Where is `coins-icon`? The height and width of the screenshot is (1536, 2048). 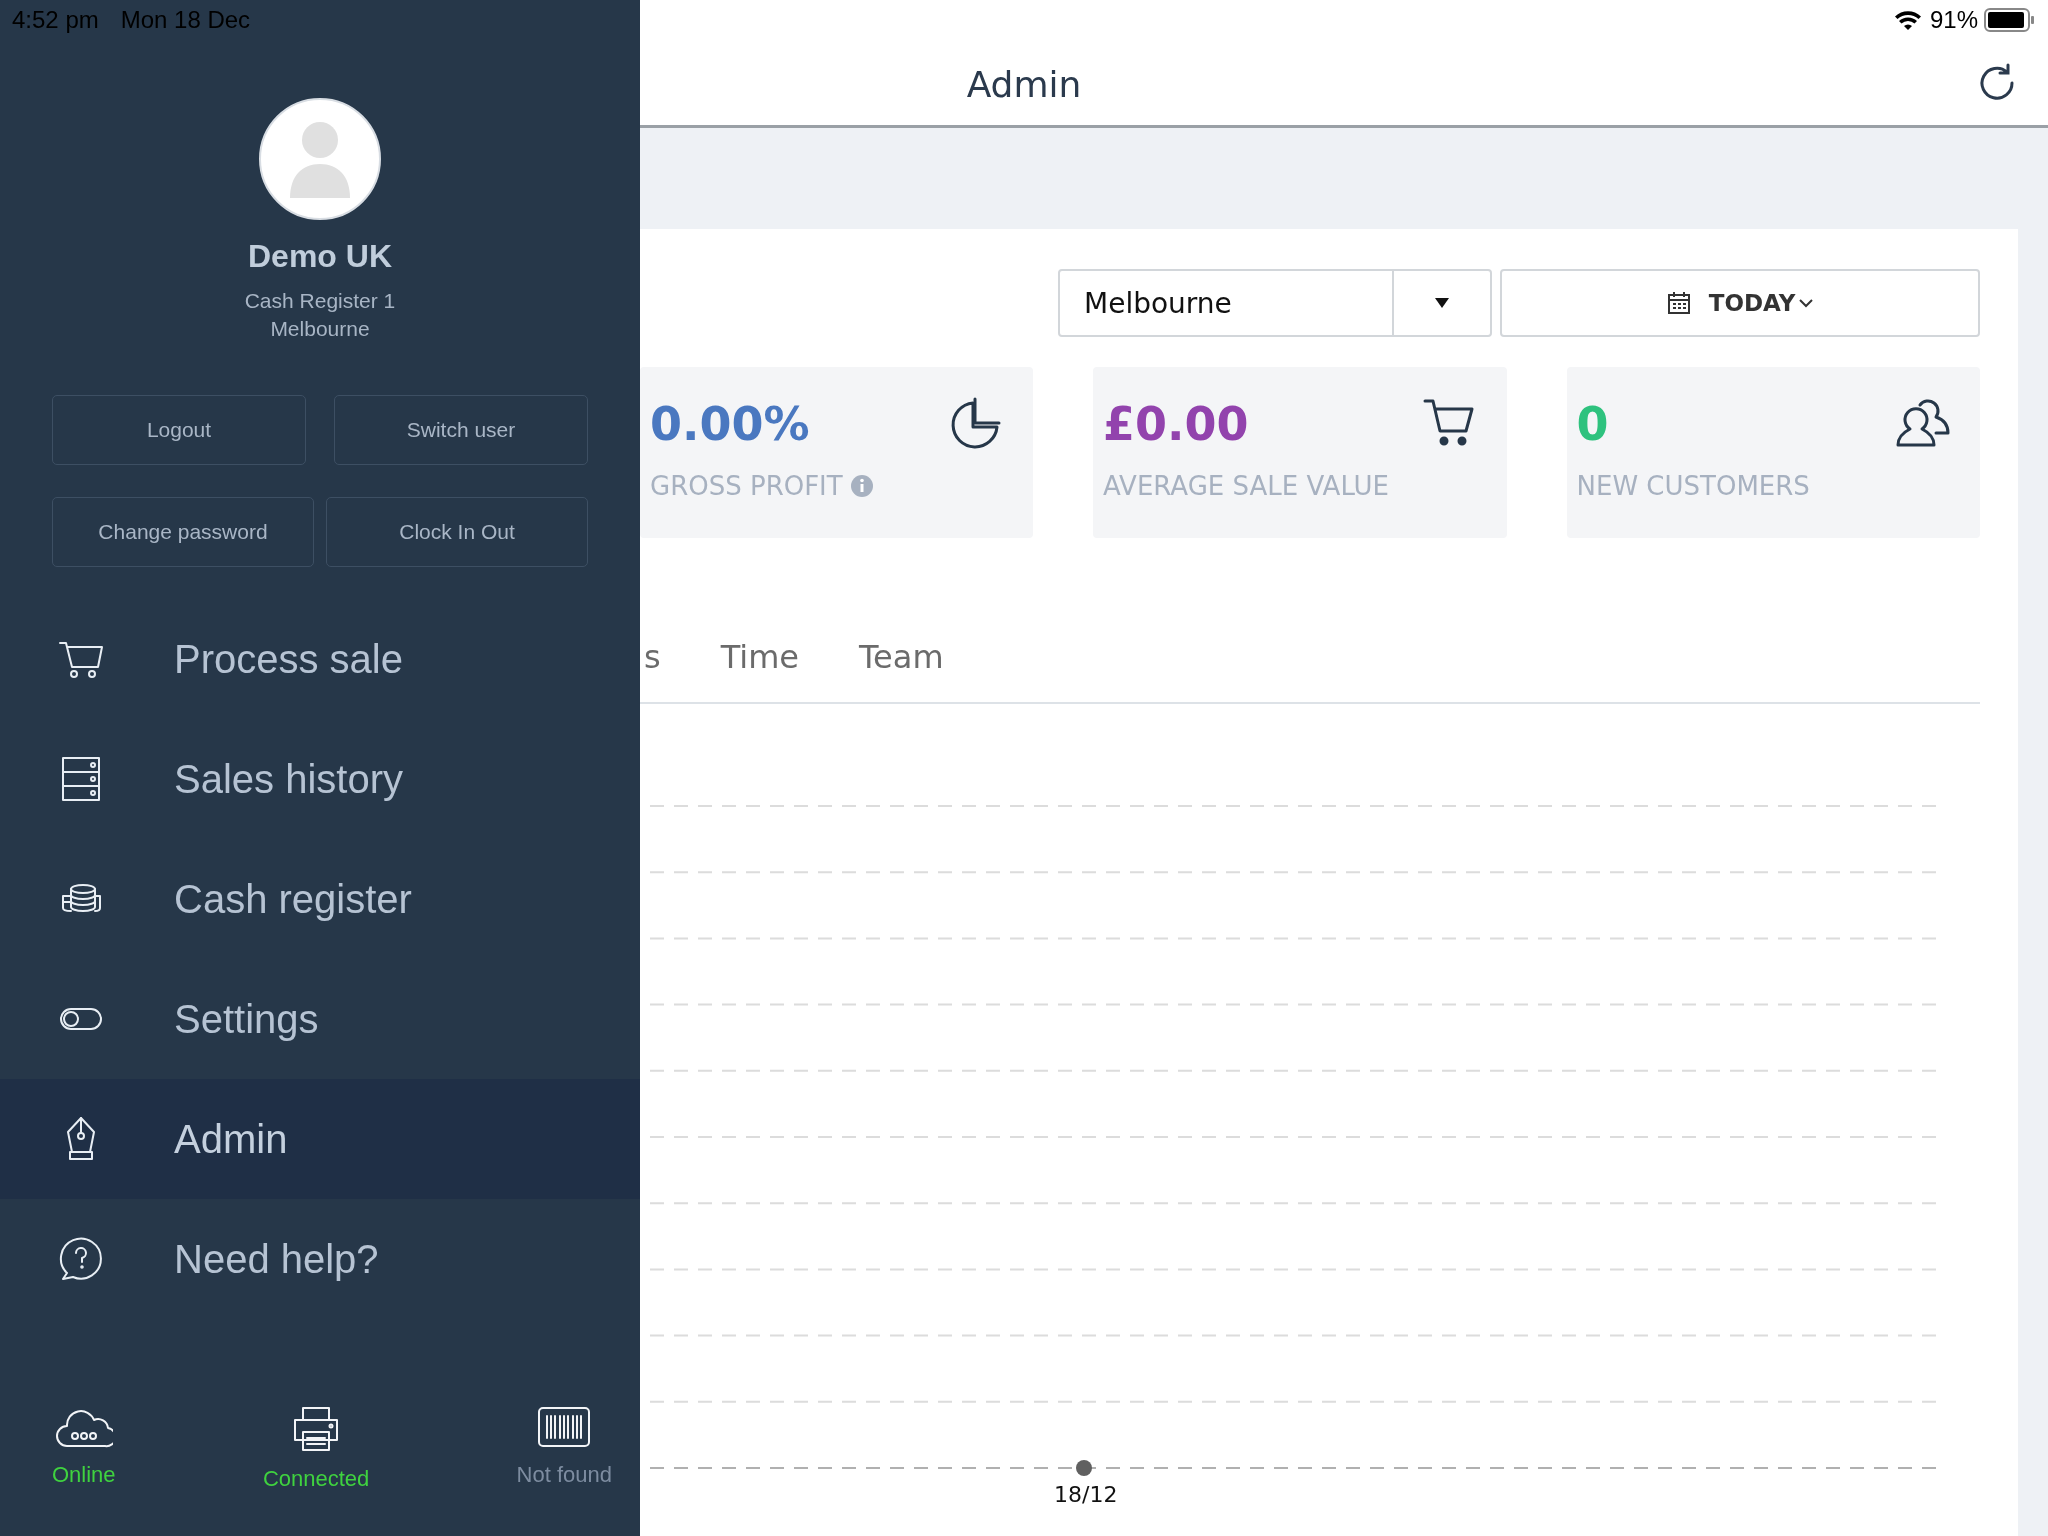
coins-icon is located at coordinates (81, 899).